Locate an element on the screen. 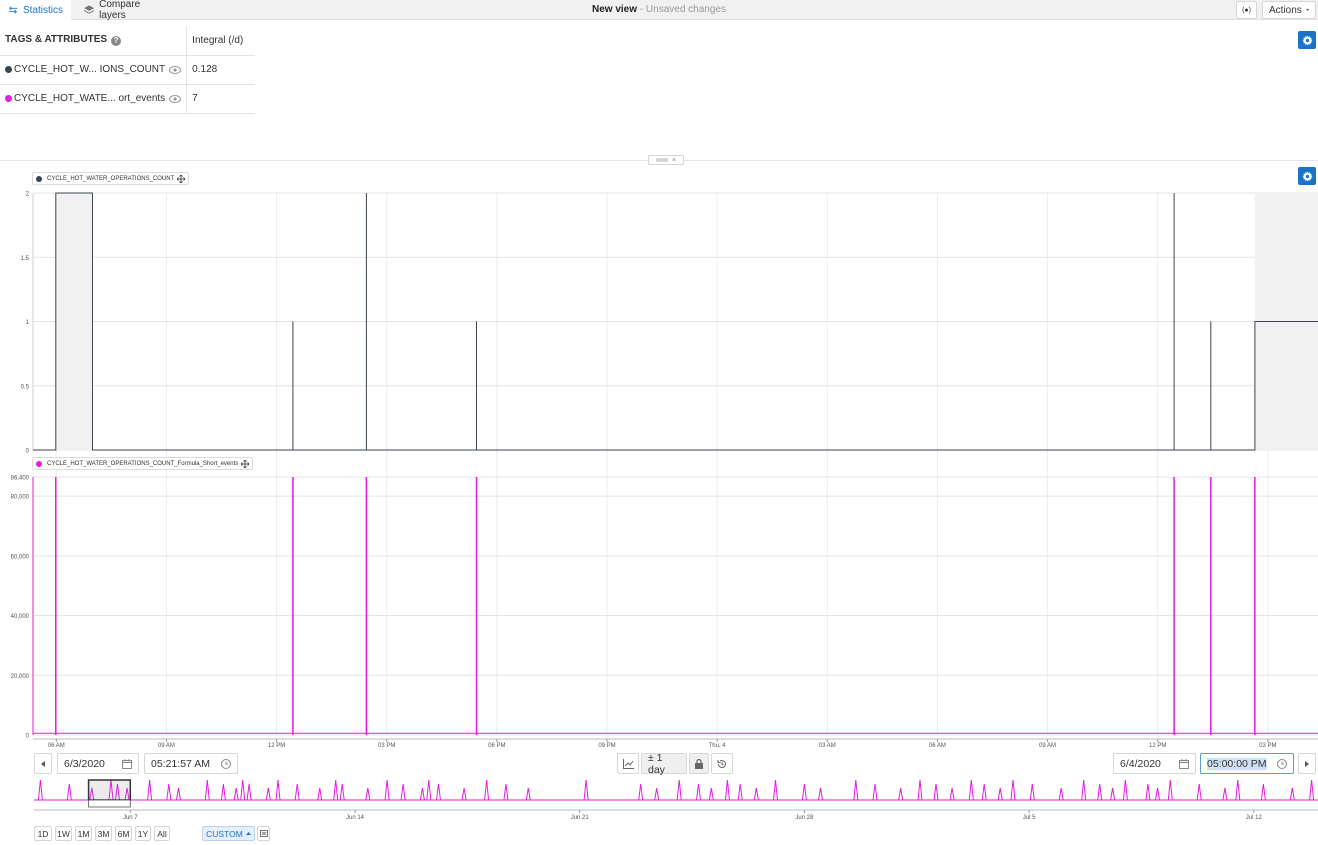 This screenshot has width=1318, height=845. gear-icon is located at coordinates (1307, 40).